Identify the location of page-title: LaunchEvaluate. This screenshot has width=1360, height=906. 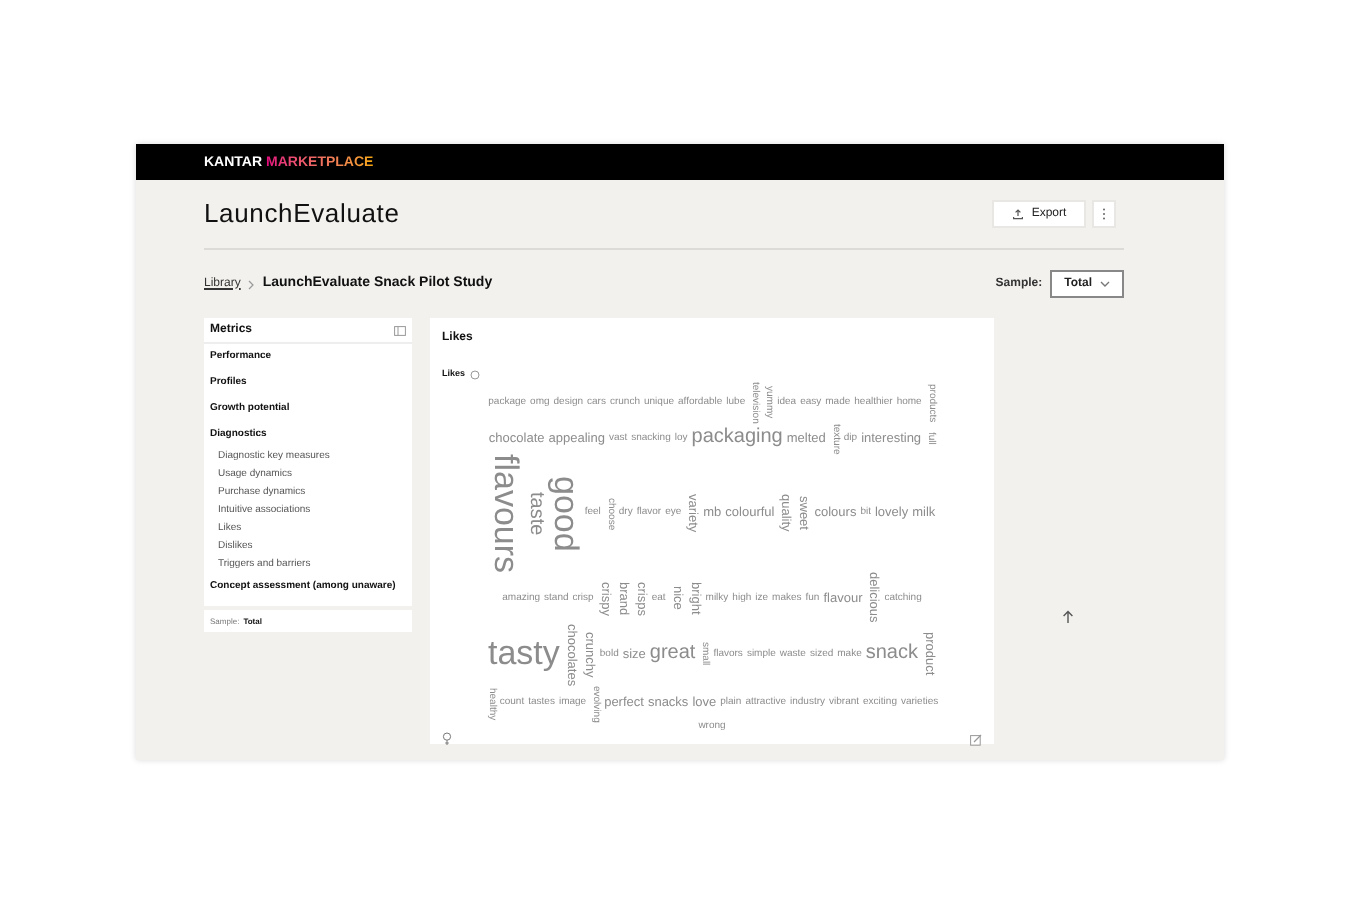
(302, 214).